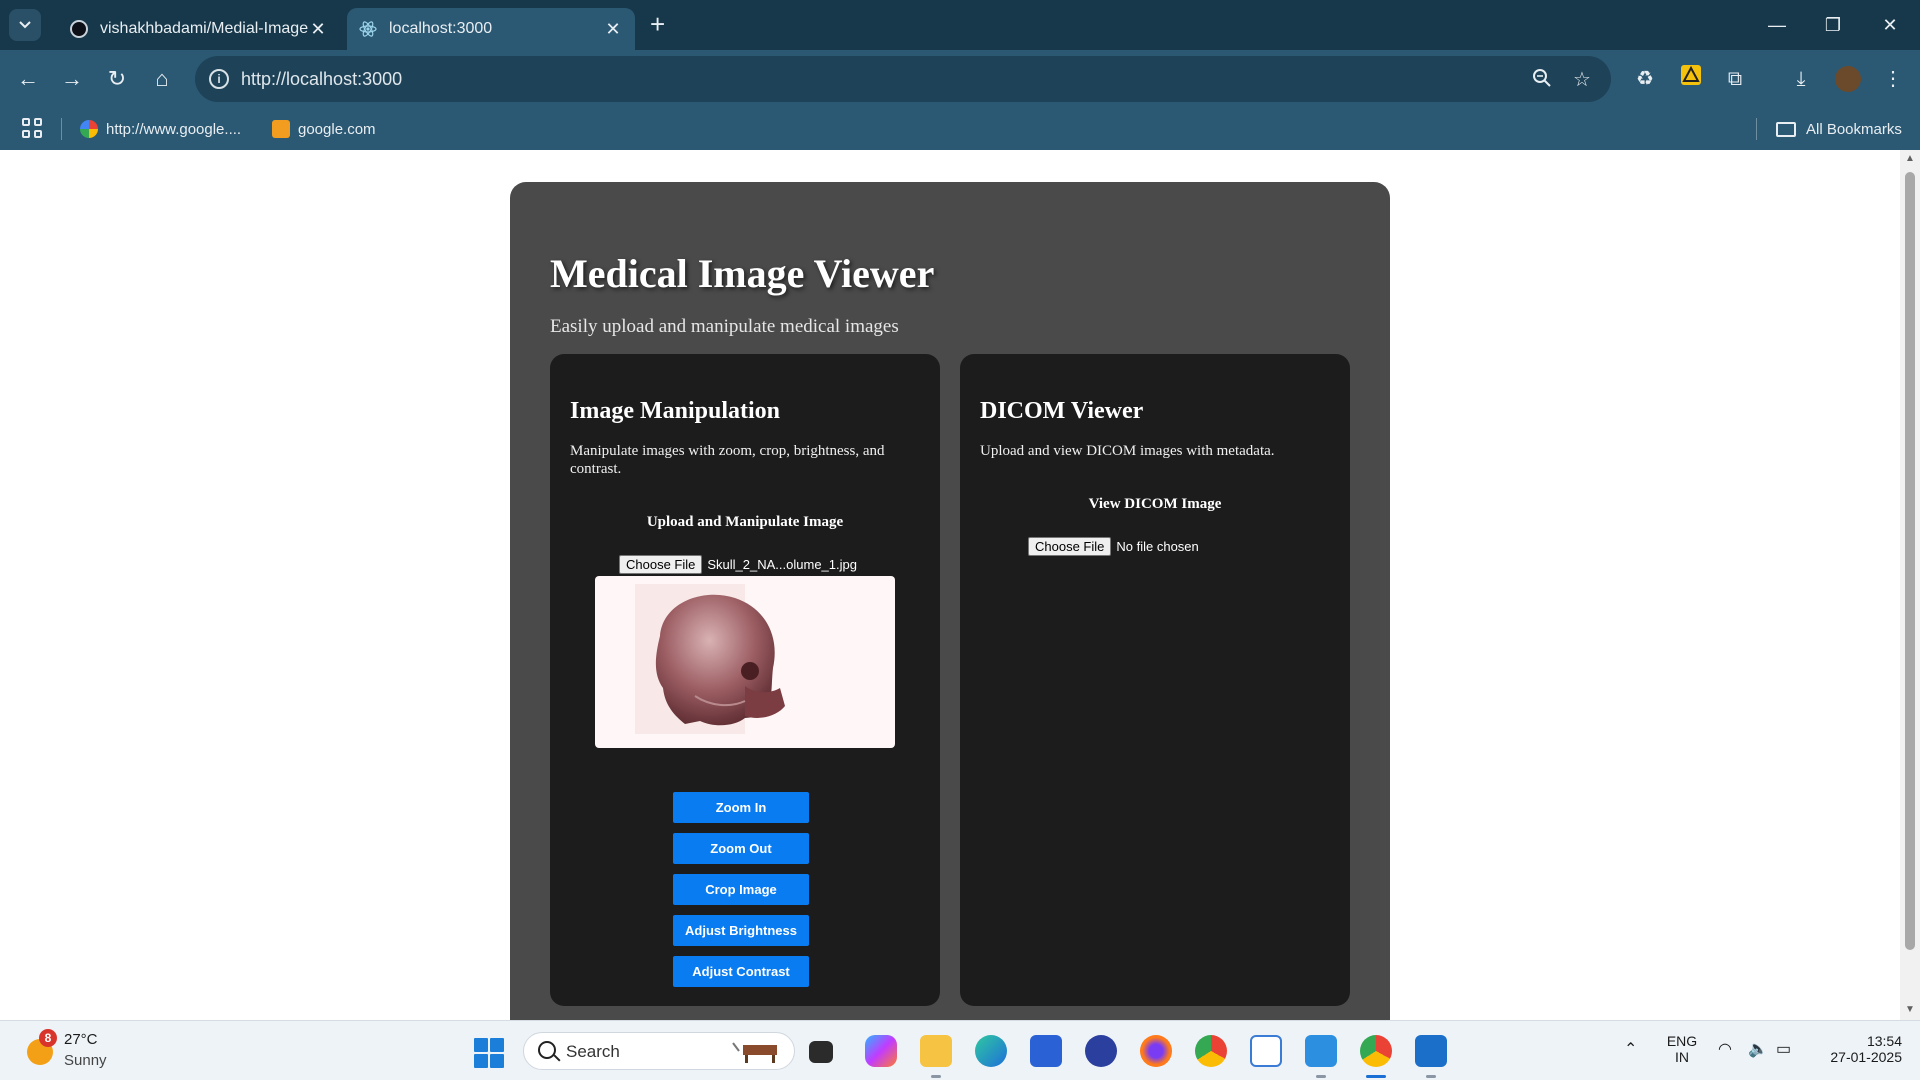  What do you see at coordinates (1062, 411) in the screenshot?
I see `panel-title: DICOM Viewer` at bounding box center [1062, 411].